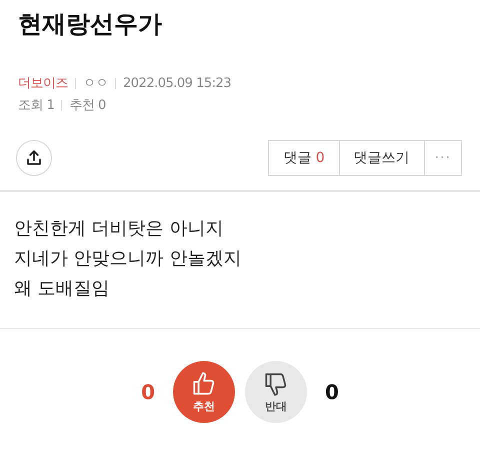 This screenshot has width=480, height=457. I want to click on recommend-button: 추천, so click(204, 392).